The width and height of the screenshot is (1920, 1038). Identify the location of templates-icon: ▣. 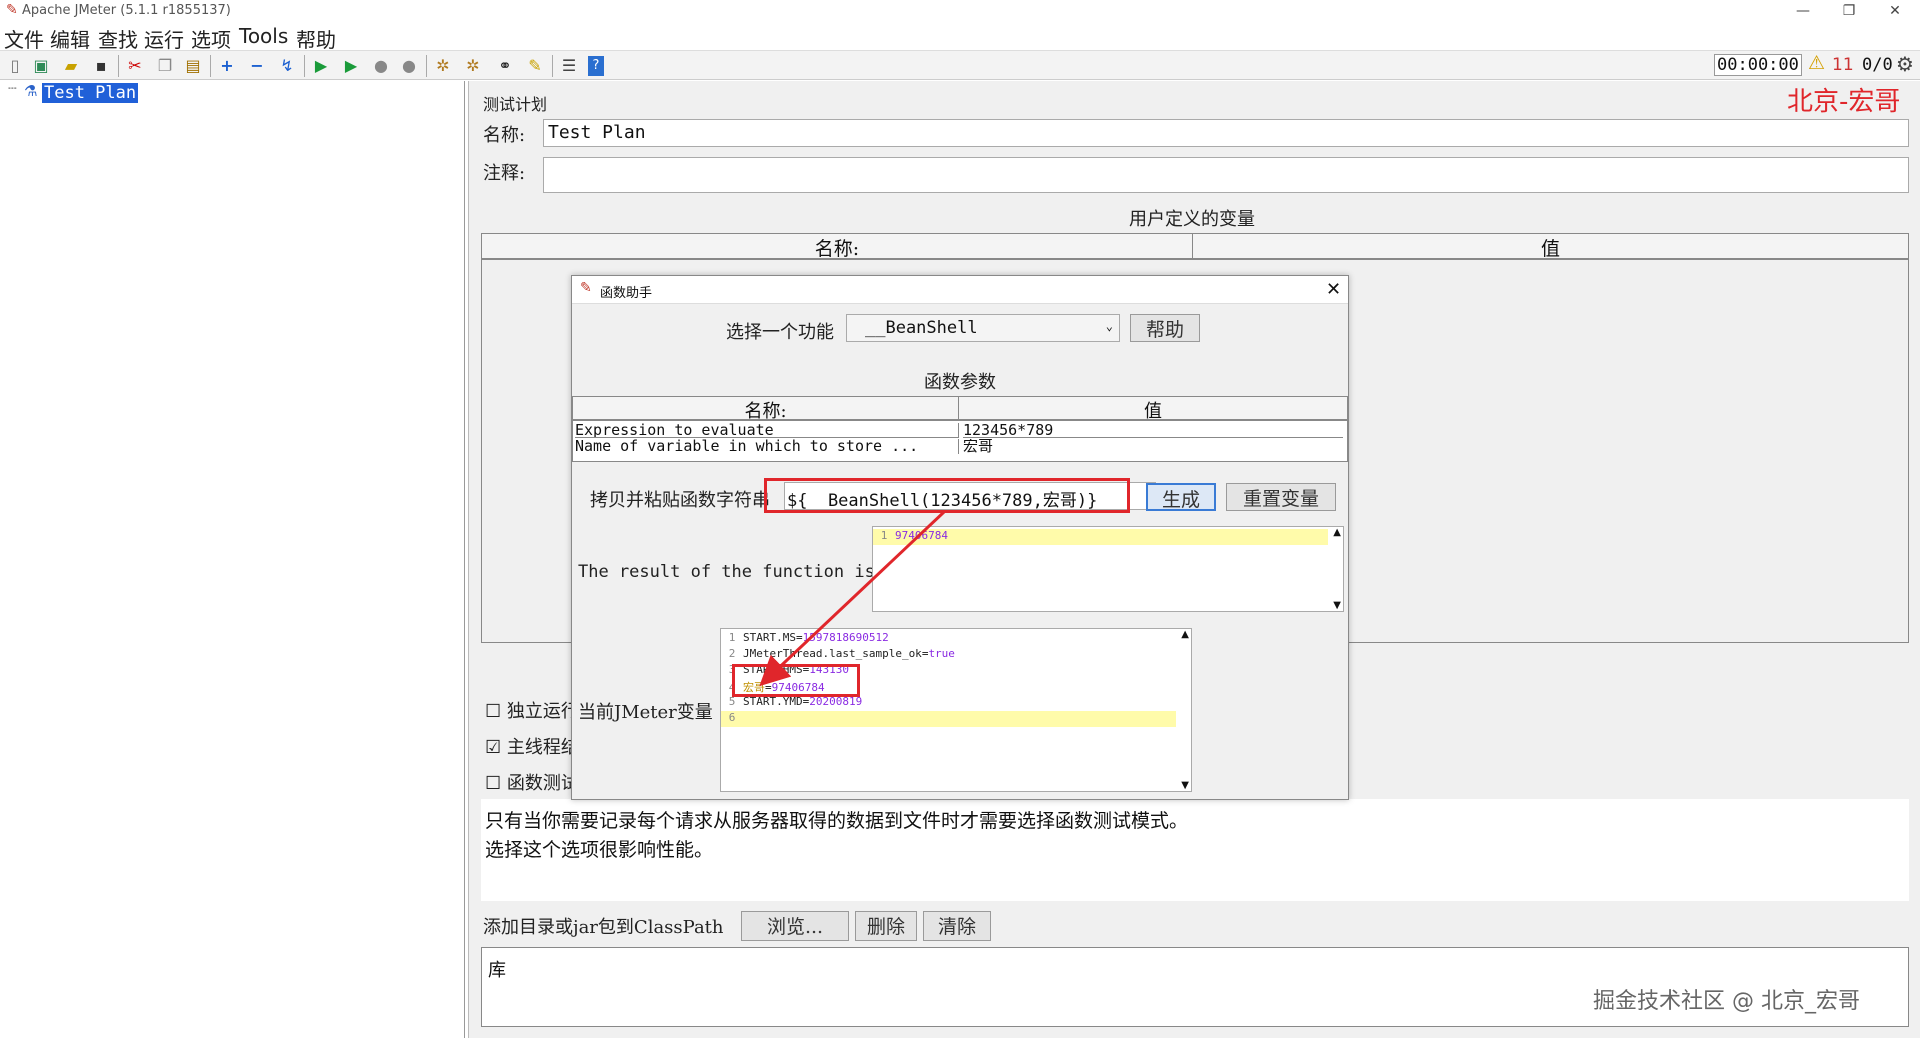
(41, 66).